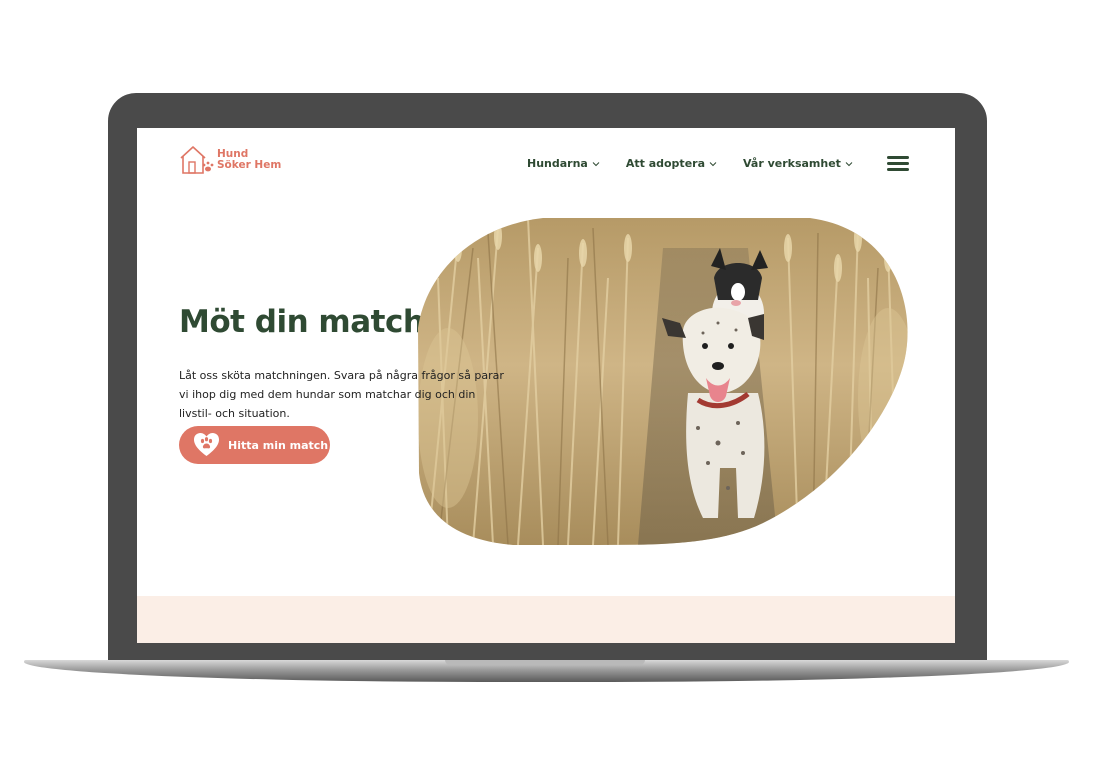  I want to click on site-logo: Hund Söker Hem, so click(230, 160).